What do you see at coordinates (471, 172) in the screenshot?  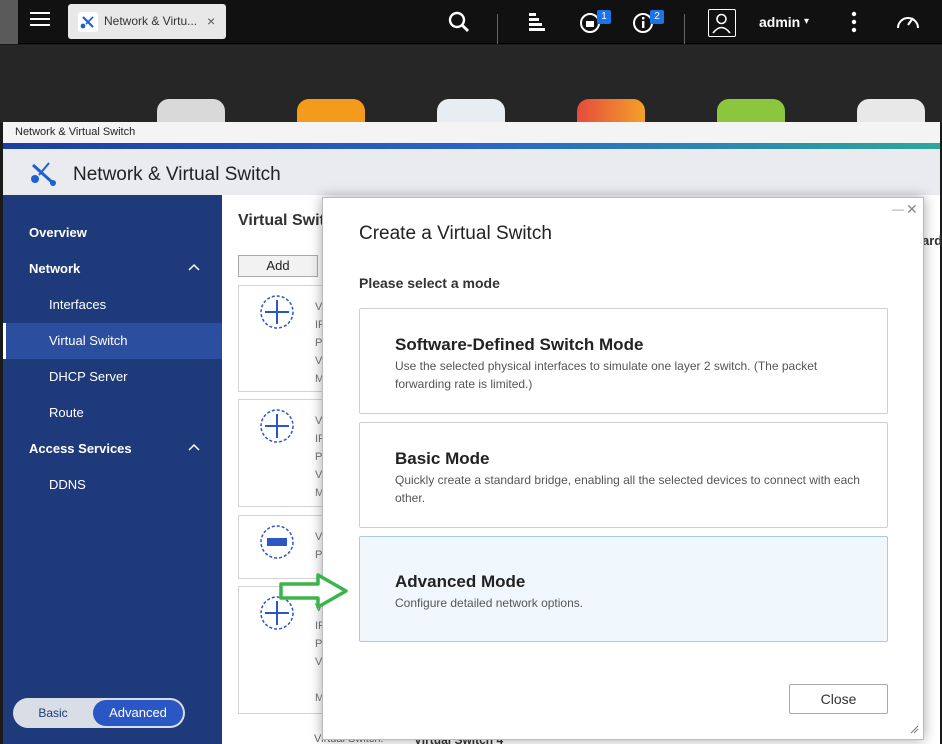 I see `app-header: Network & Virtual Switch` at bounding box center [471, 172].